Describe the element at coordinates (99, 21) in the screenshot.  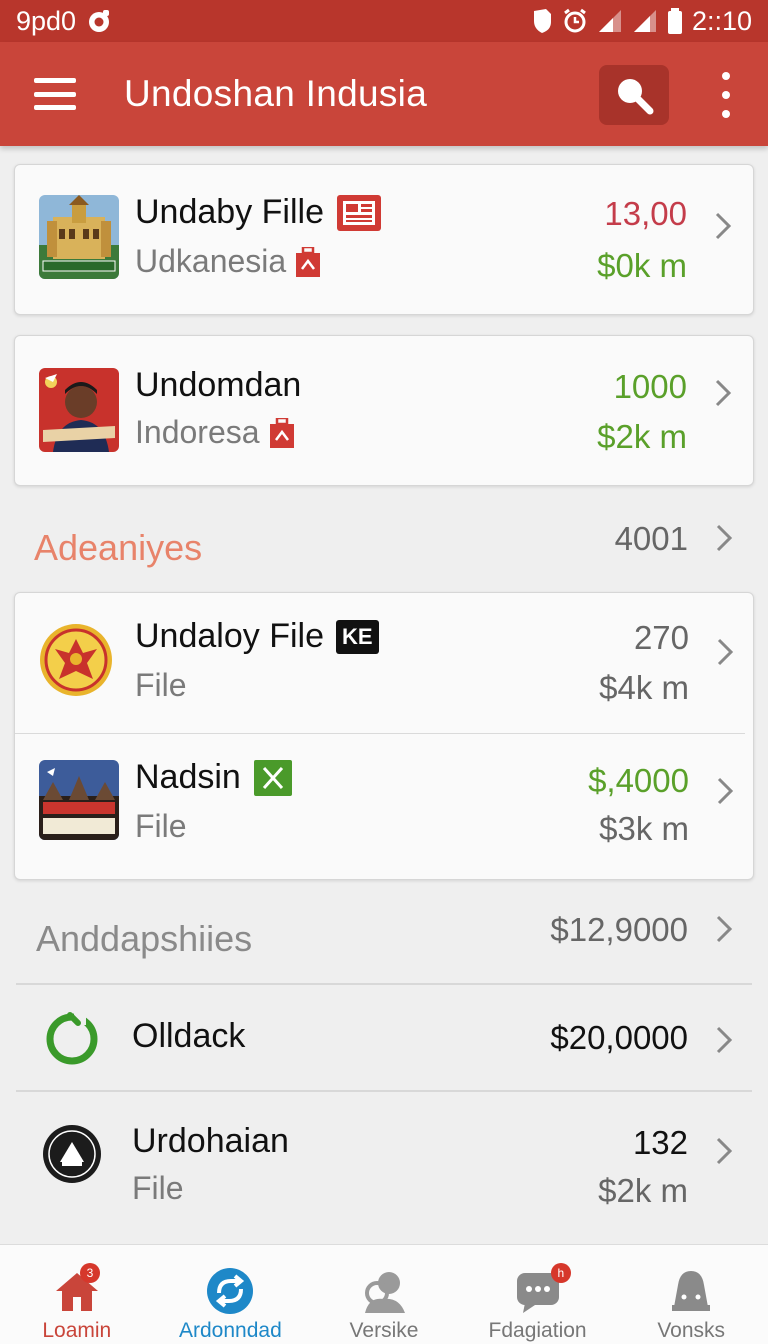
I see `notification-icon` at that location.